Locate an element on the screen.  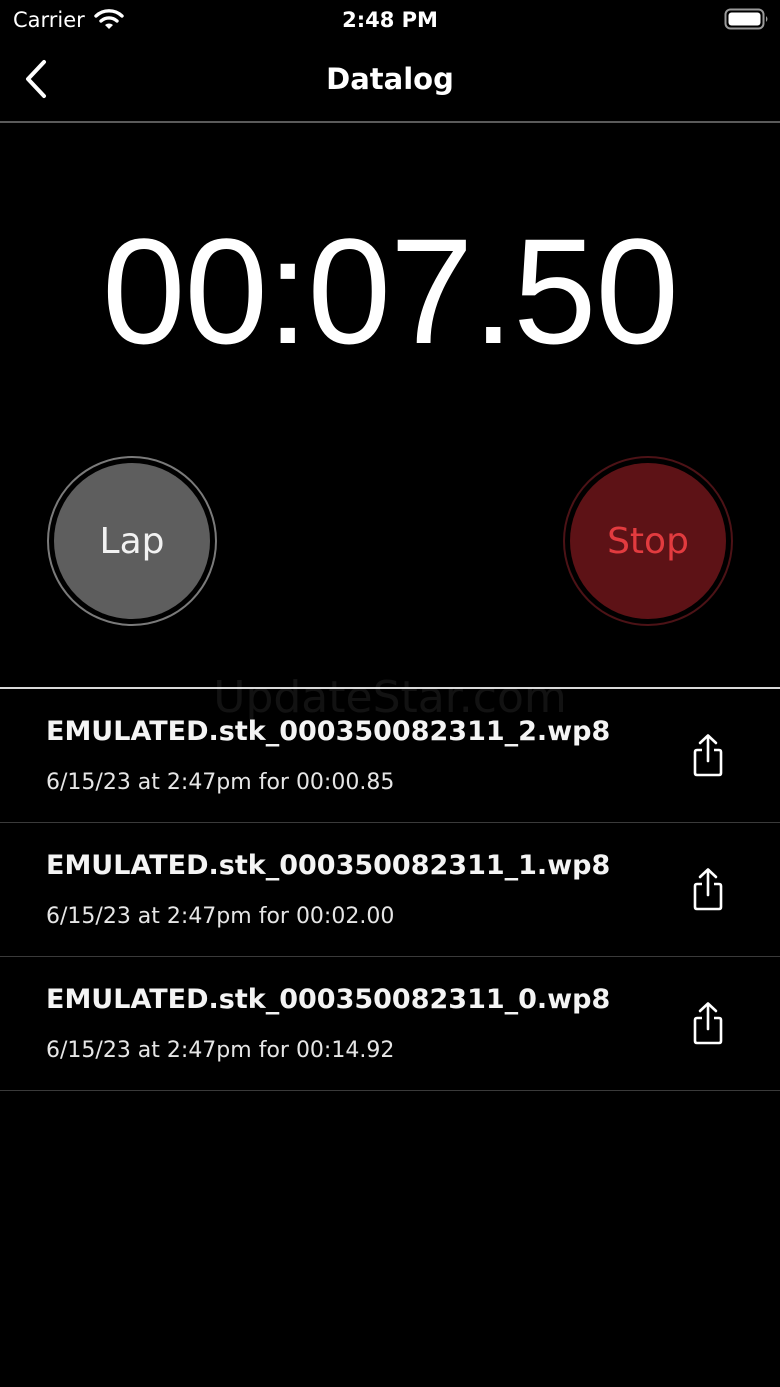
log-details: 6/15/23 at 2:47pm for 00:00.85 is located at coordinates (220, 782).